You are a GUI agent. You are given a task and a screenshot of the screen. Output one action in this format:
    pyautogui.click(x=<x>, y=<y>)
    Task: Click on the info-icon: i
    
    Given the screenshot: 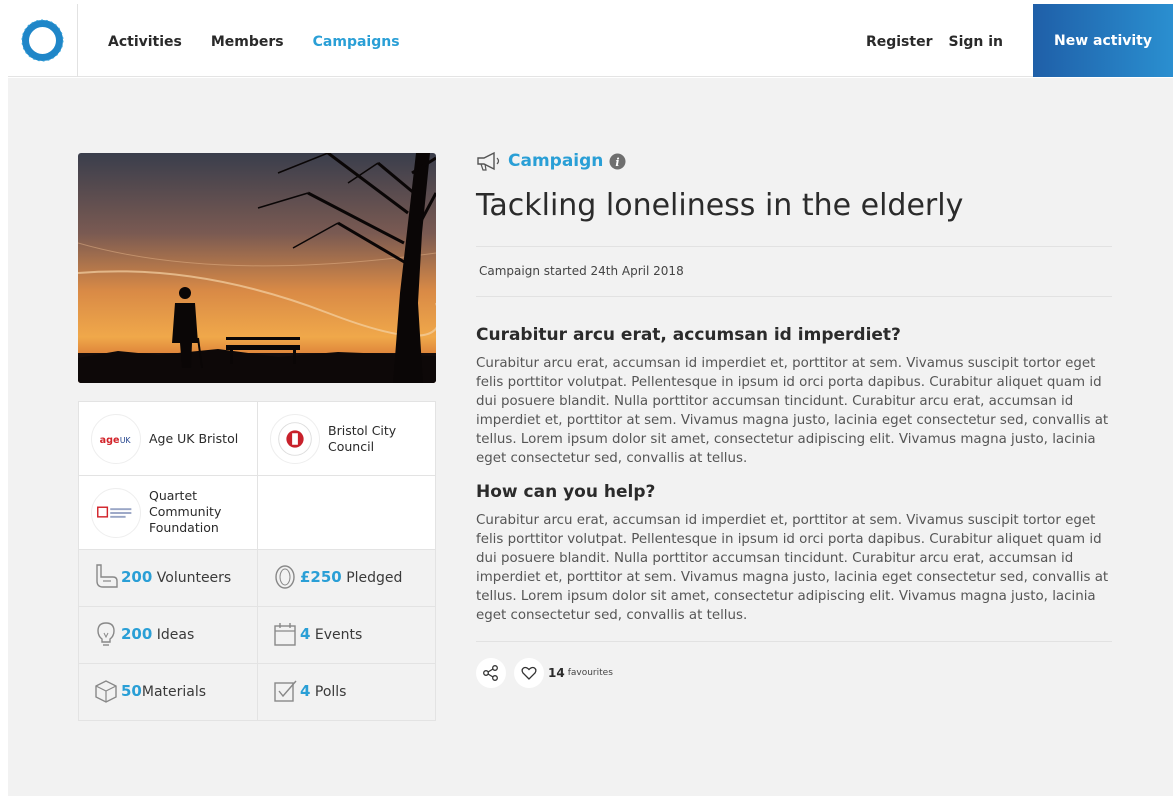 What is the action you would take?
    pyautogui.click(x=617, y=161)
    